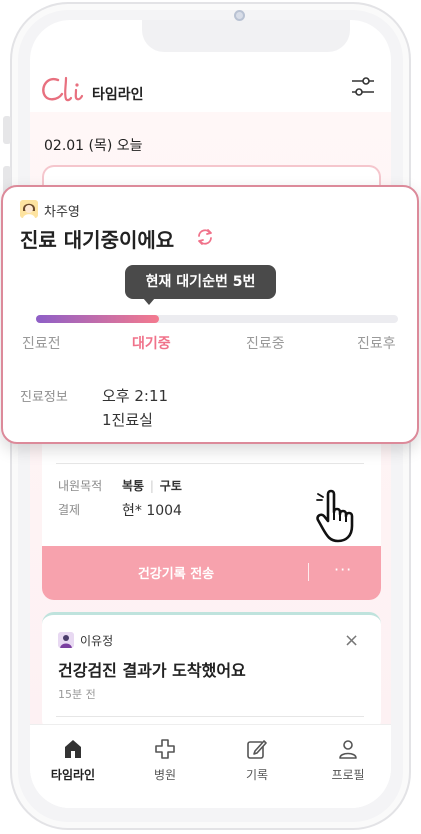 The image size is (421, 834). Describe the element at coordinates (170, 486) in the screenshot. I see `purpose-value-2: 구토` at that location.